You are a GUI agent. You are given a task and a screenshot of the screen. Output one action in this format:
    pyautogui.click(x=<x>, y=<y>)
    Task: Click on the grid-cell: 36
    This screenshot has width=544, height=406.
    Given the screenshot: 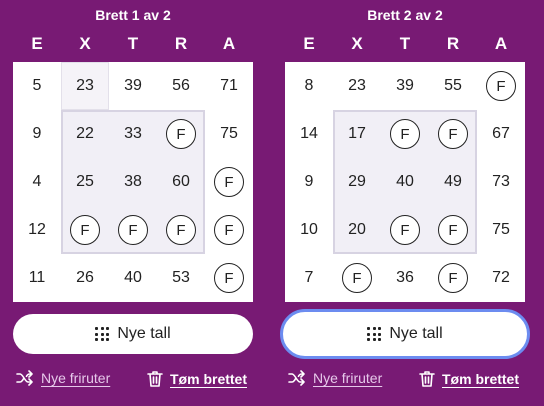 What is the action you would take?
    pyautogui.click(x=405, y=278)
    